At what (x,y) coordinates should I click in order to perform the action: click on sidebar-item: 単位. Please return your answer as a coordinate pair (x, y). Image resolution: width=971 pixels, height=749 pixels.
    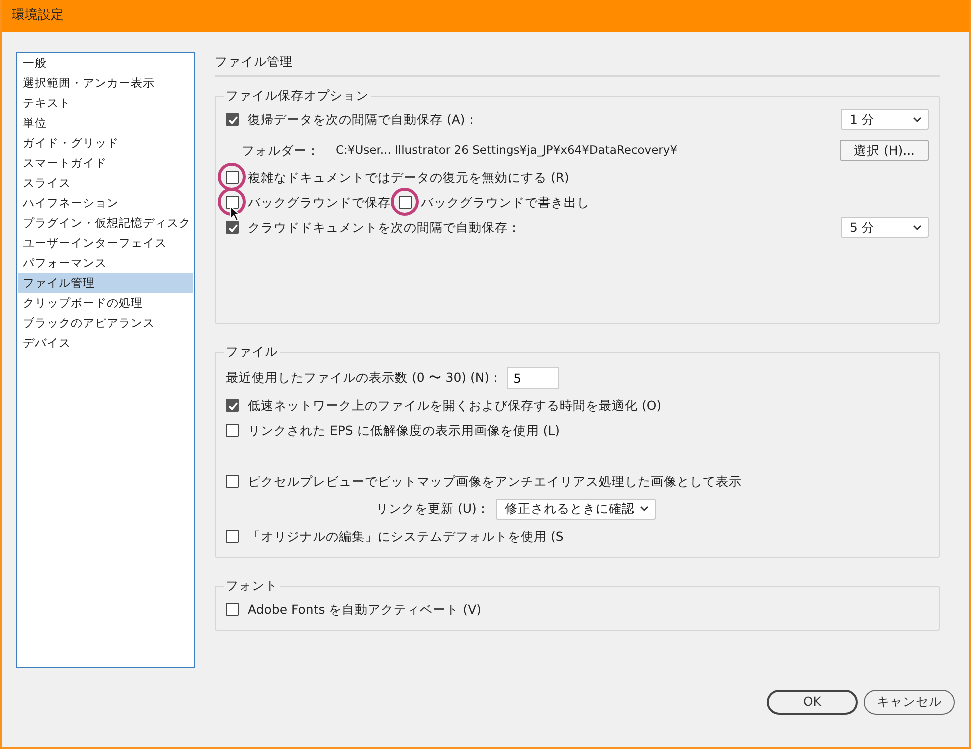
    Looking at the image, I should click on (105, 122).